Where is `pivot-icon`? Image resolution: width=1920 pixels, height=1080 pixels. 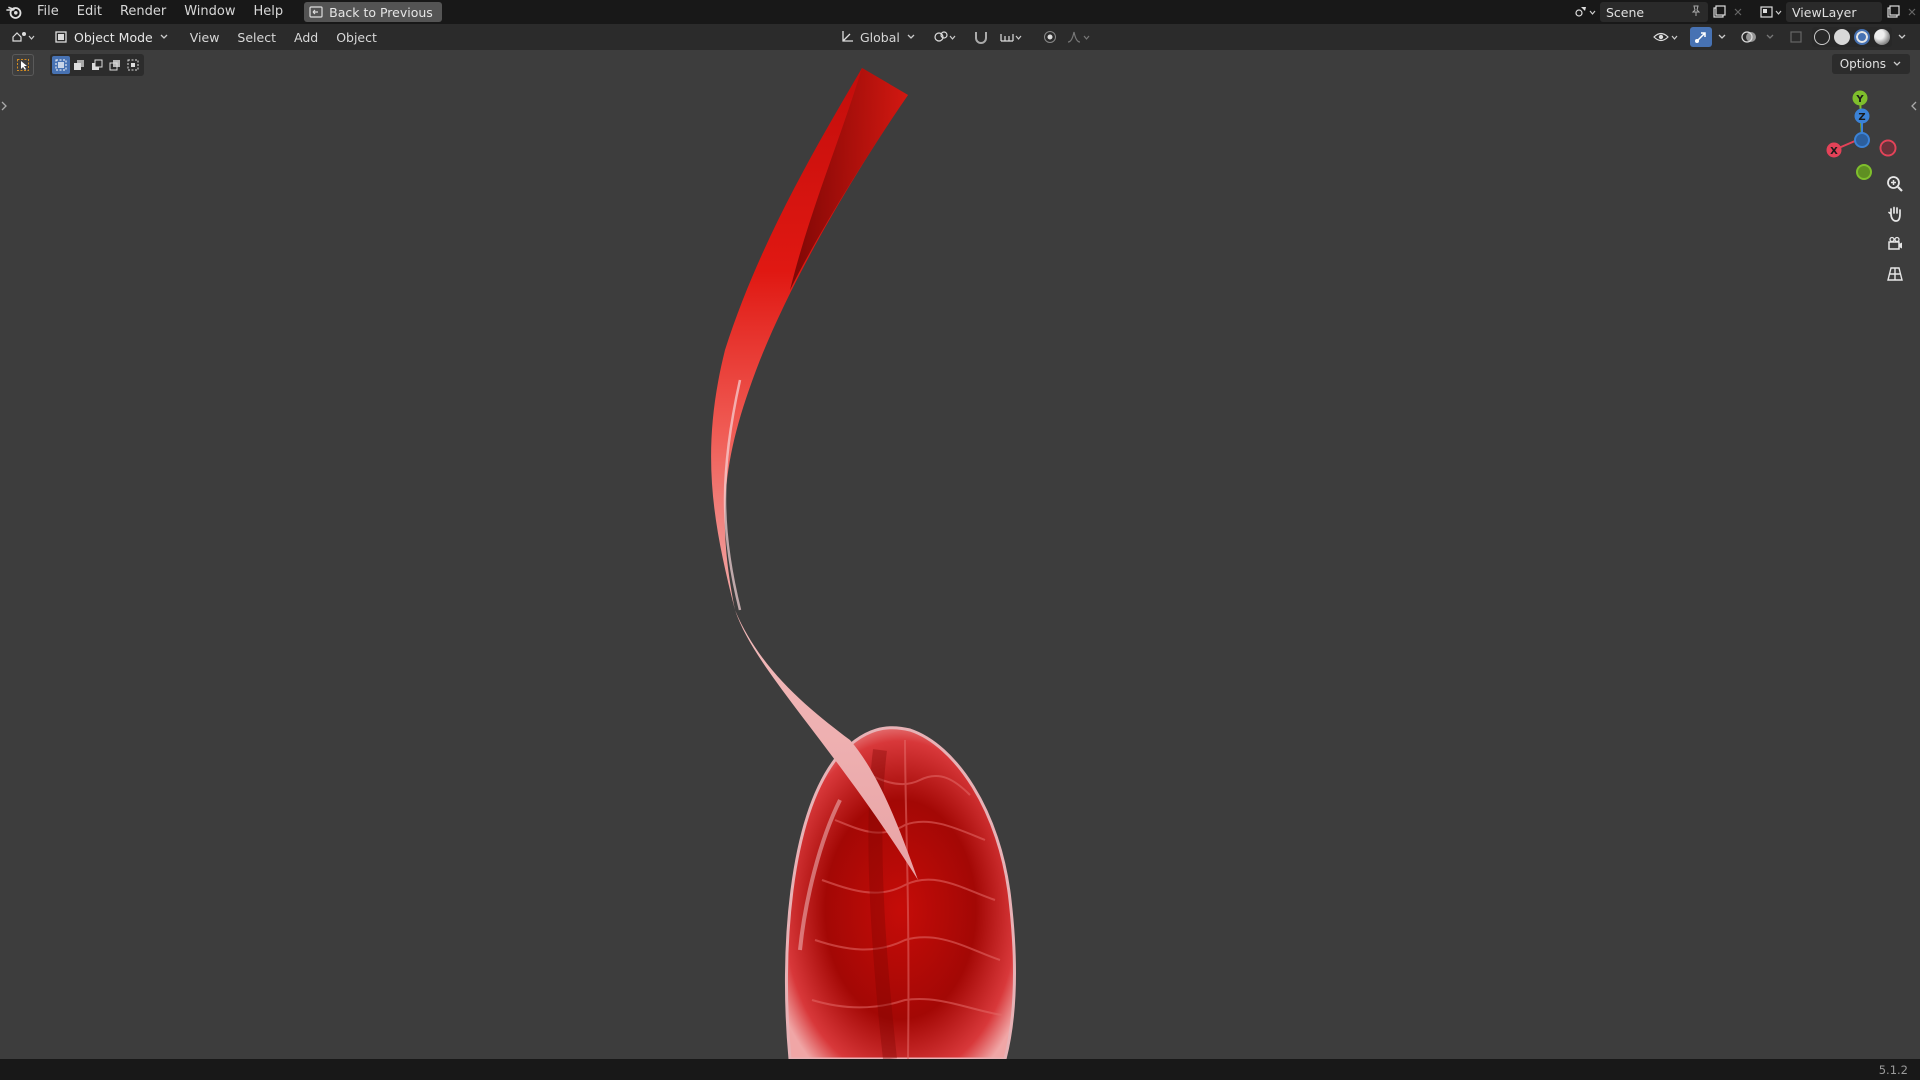
pivot-icon is located at coordinates (945, 36).